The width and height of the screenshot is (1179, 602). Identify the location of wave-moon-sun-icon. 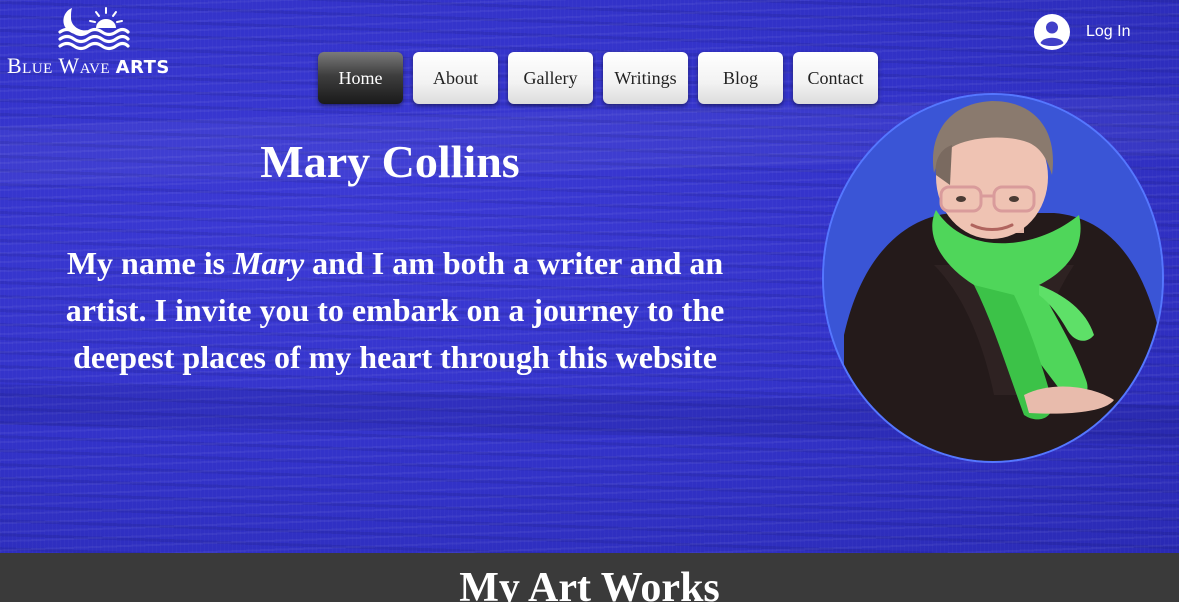
(94, 29).